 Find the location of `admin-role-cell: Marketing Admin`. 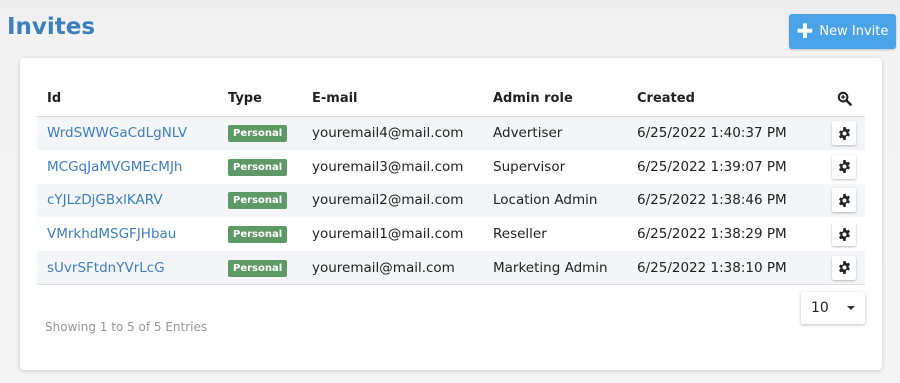

admin-role-cell: Marketing Admin is located at coordinates (550, 267).